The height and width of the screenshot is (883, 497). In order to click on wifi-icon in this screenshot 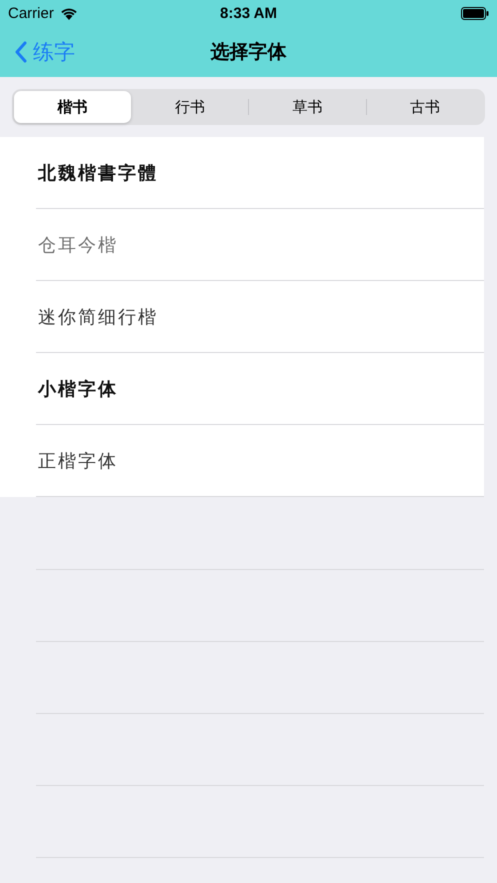, I will do `click(69, 13)`.